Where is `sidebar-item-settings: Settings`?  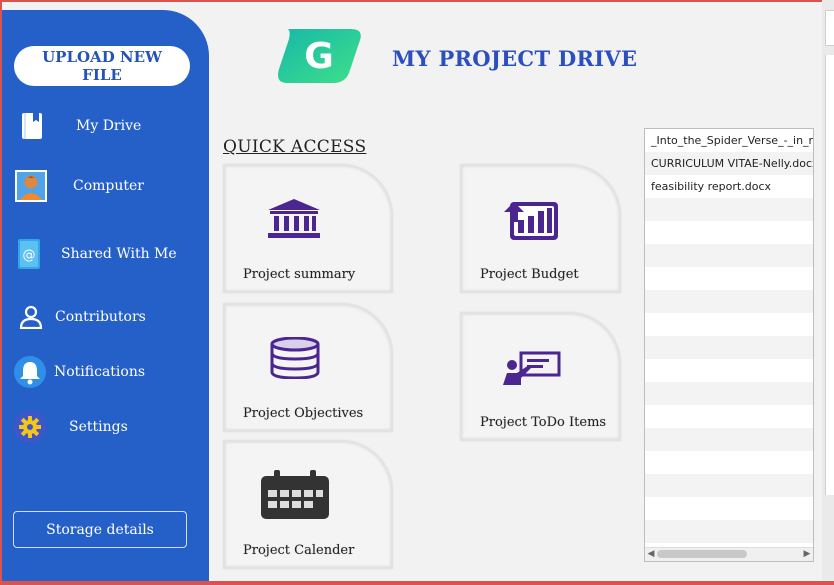
sidebar-item-settings: Settings is located at coordinates (105, 427).